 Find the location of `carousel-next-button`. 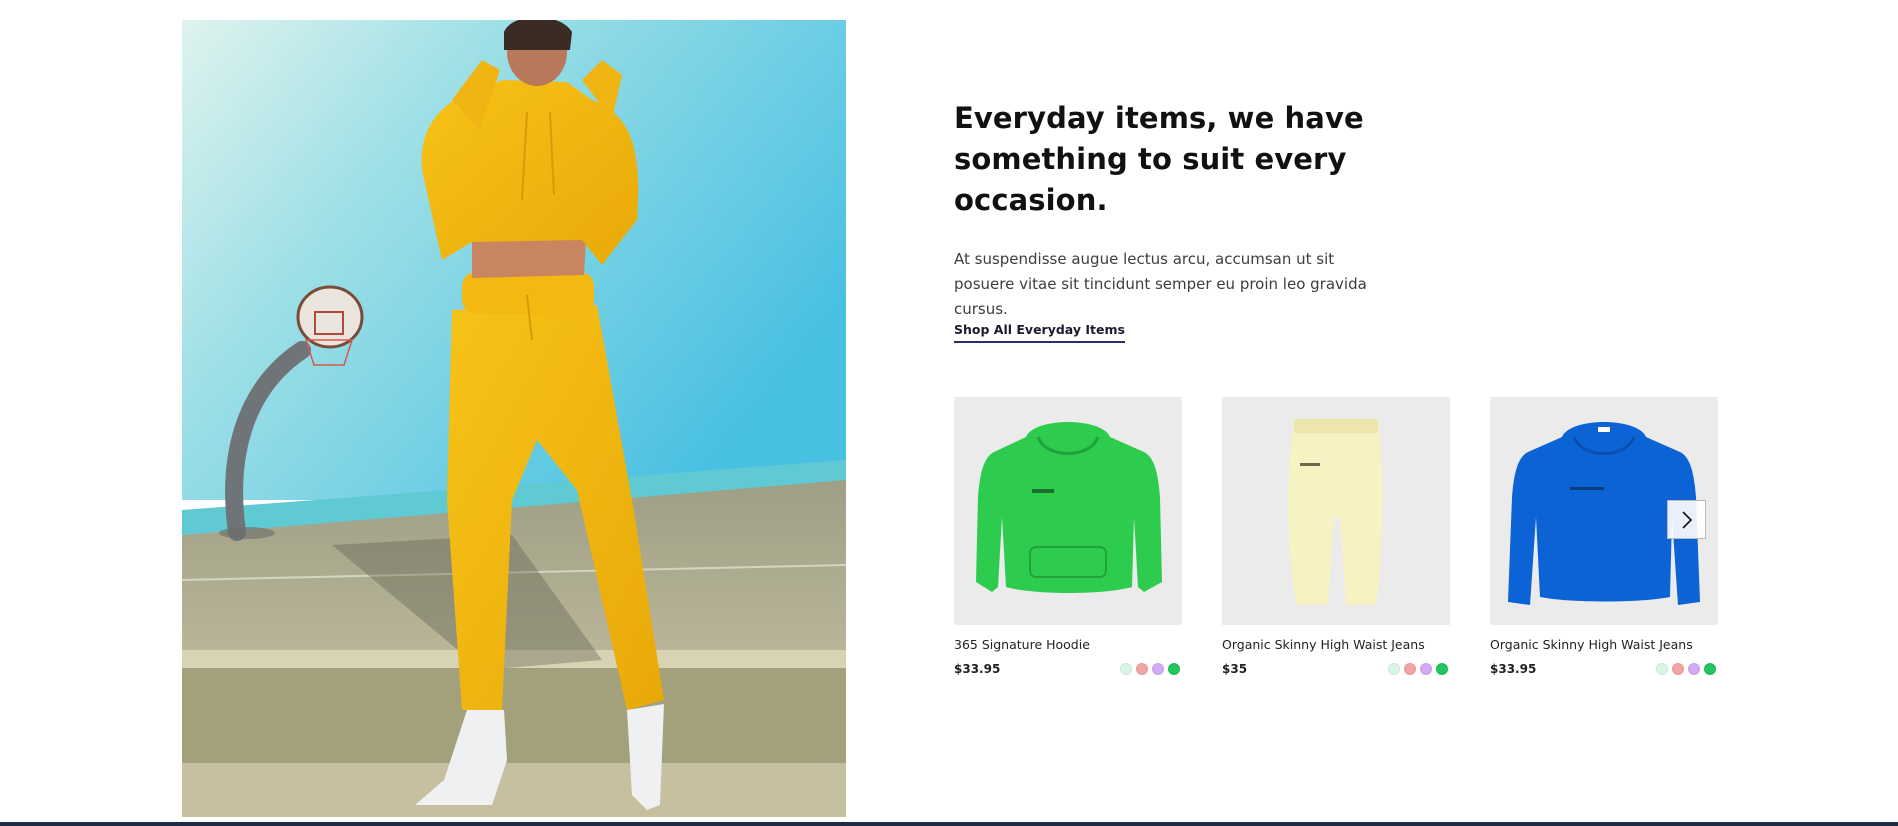

carousel-next-button is located at coordinates (1686, 519).